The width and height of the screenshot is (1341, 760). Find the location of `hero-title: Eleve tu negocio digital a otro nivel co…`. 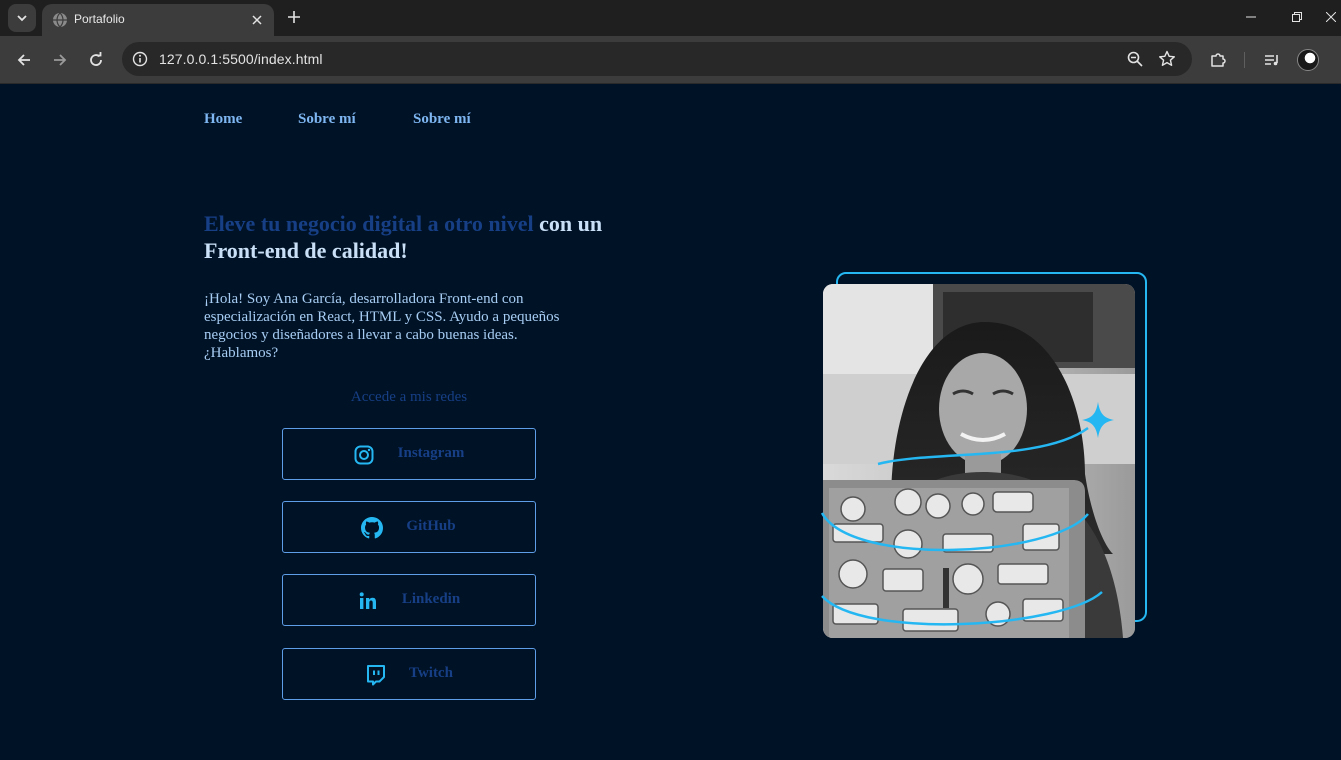

hero-title: Eleve tu negocio digital a otro nivel co… is located at coordinates (414, 237).